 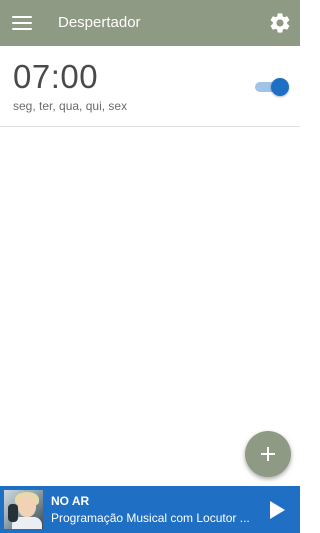 I want to click on menu-icon, so click(x=22, y=23).